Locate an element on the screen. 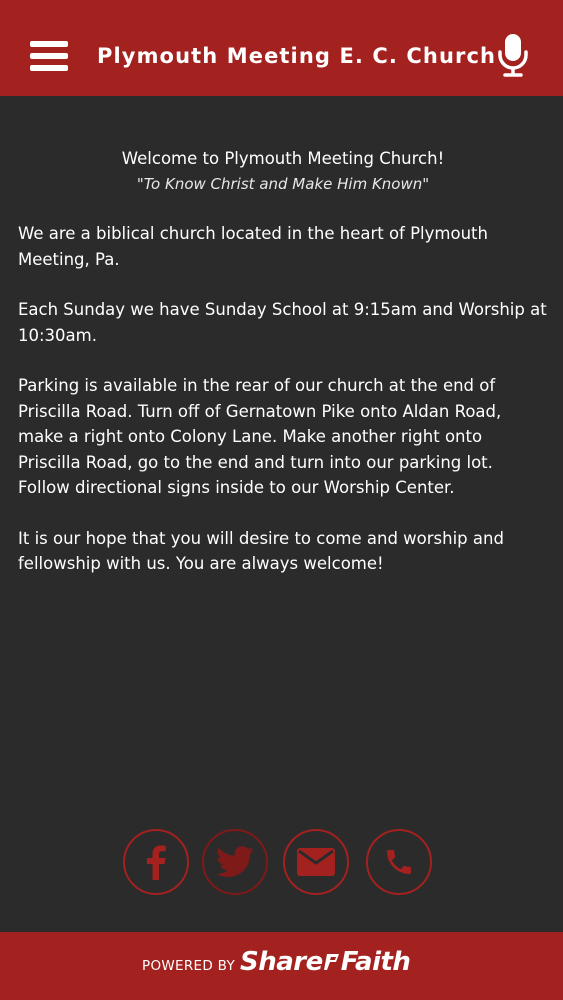  app-title: Plymouth Meeting E. C. Church is located at coordinates (297, 56).